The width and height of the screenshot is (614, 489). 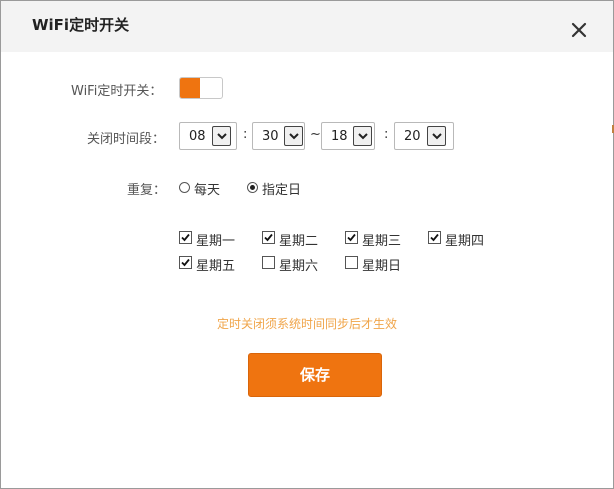 I want to click on start-hour-value: 08, so click(x=197, y=136).